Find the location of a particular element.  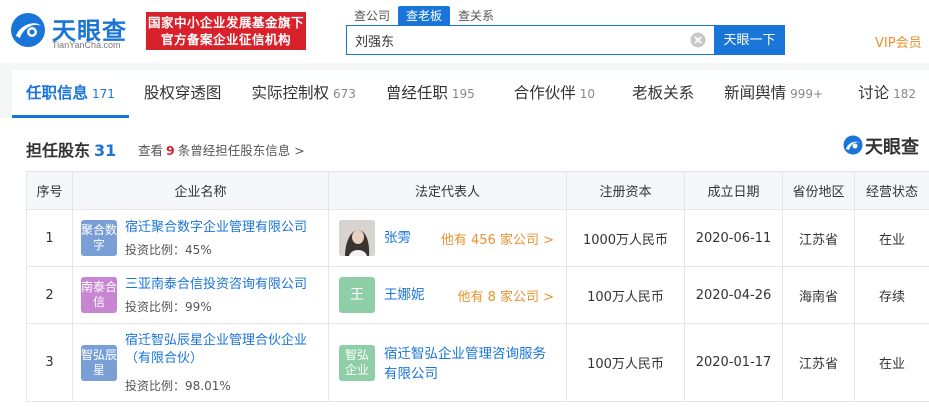

legal-rep-photo is located at coordinates (357, 238).